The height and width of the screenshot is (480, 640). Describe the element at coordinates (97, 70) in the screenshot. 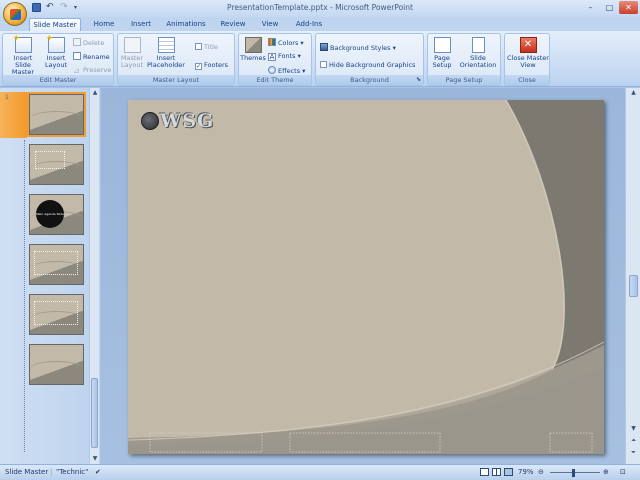

I see `preserve-label: Preserve` at that location.